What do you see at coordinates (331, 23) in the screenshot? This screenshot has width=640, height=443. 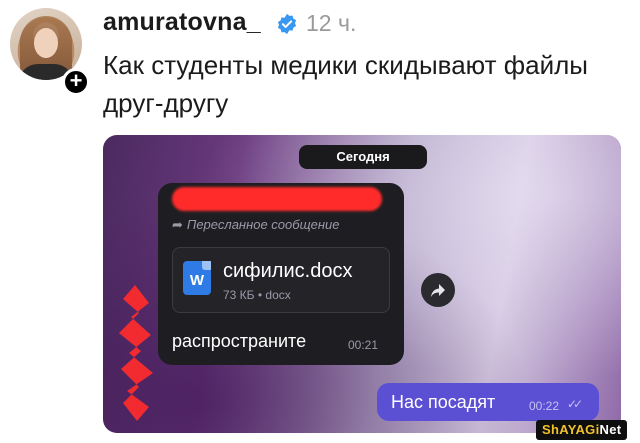 I see `post-time: 12 ч.` at bounding box center [331, 23].